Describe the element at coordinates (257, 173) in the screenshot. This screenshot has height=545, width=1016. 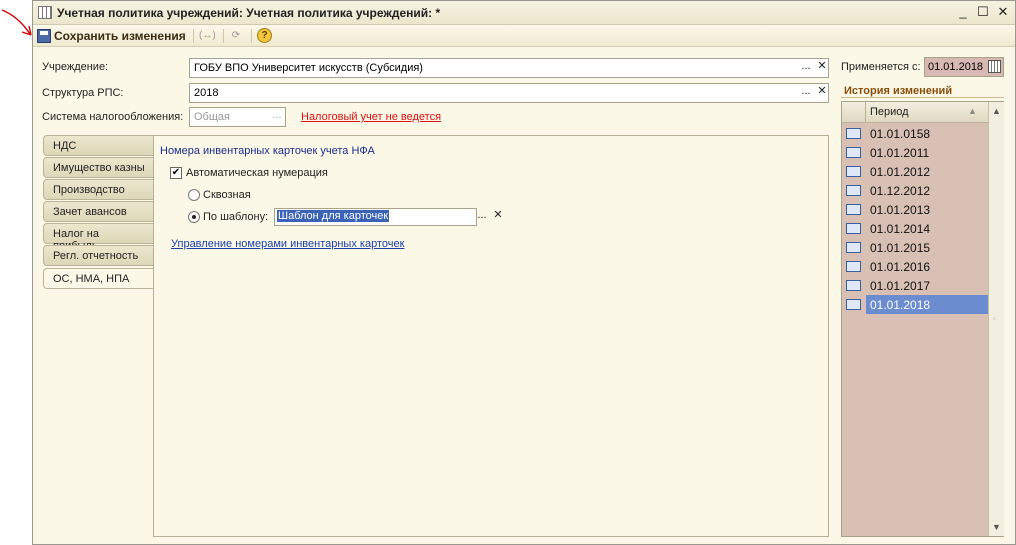
I see `auto-numbering-label: Автоматическая нумерация` at that location.